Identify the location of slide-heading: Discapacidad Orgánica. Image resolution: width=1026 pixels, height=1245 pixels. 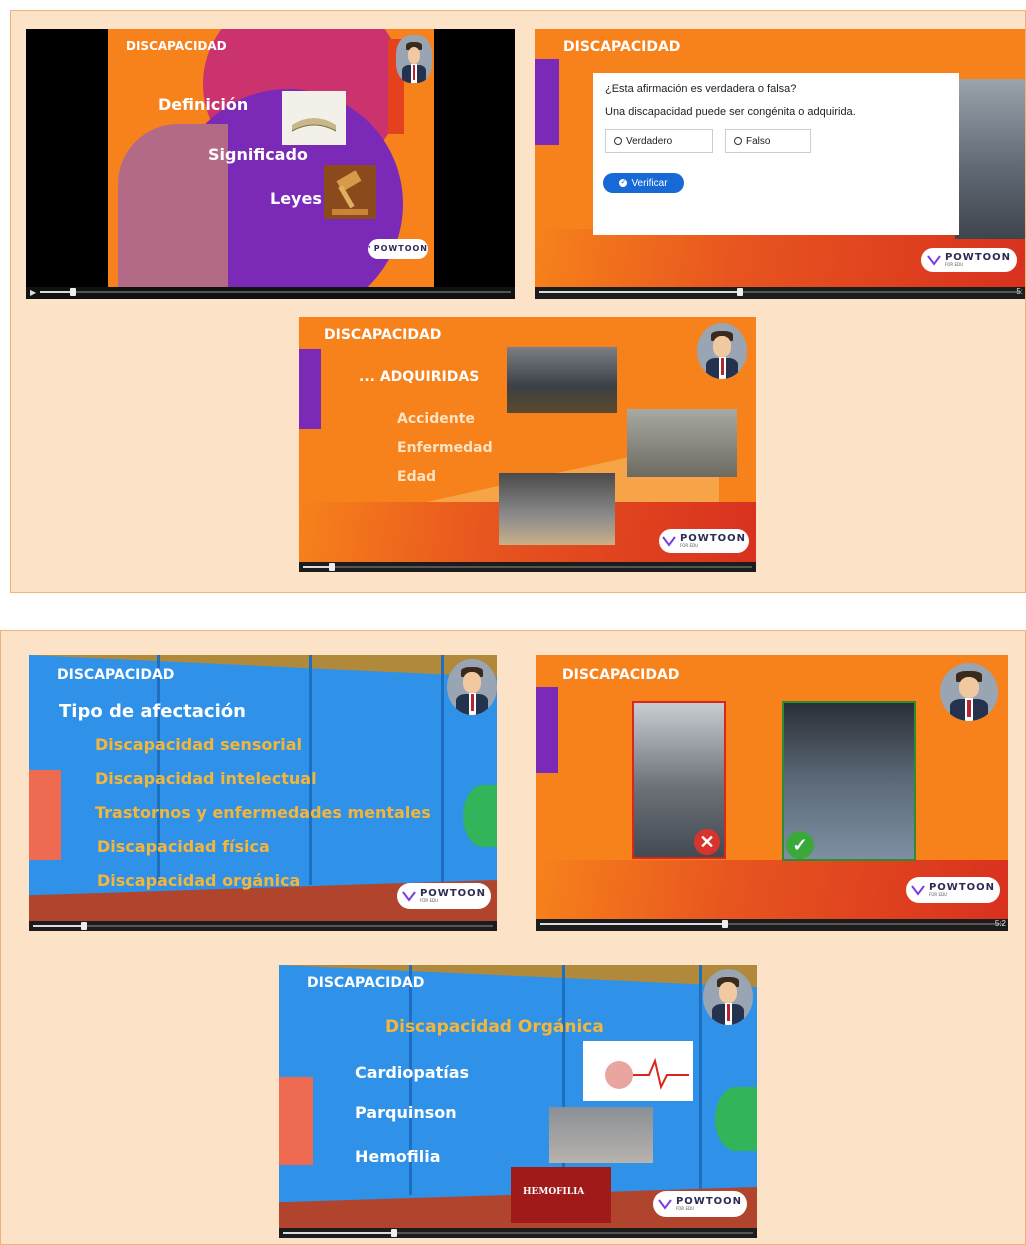
(494, 1027).